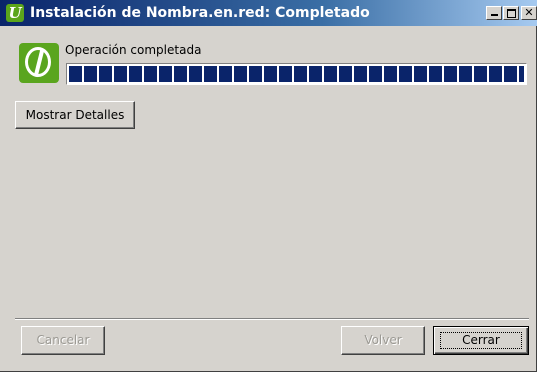 The width and height of the screenshot is (537, 372). Describe the element at coordinates (39, 63) in the screenshot. I see `nombra-logo-icon` at that location.